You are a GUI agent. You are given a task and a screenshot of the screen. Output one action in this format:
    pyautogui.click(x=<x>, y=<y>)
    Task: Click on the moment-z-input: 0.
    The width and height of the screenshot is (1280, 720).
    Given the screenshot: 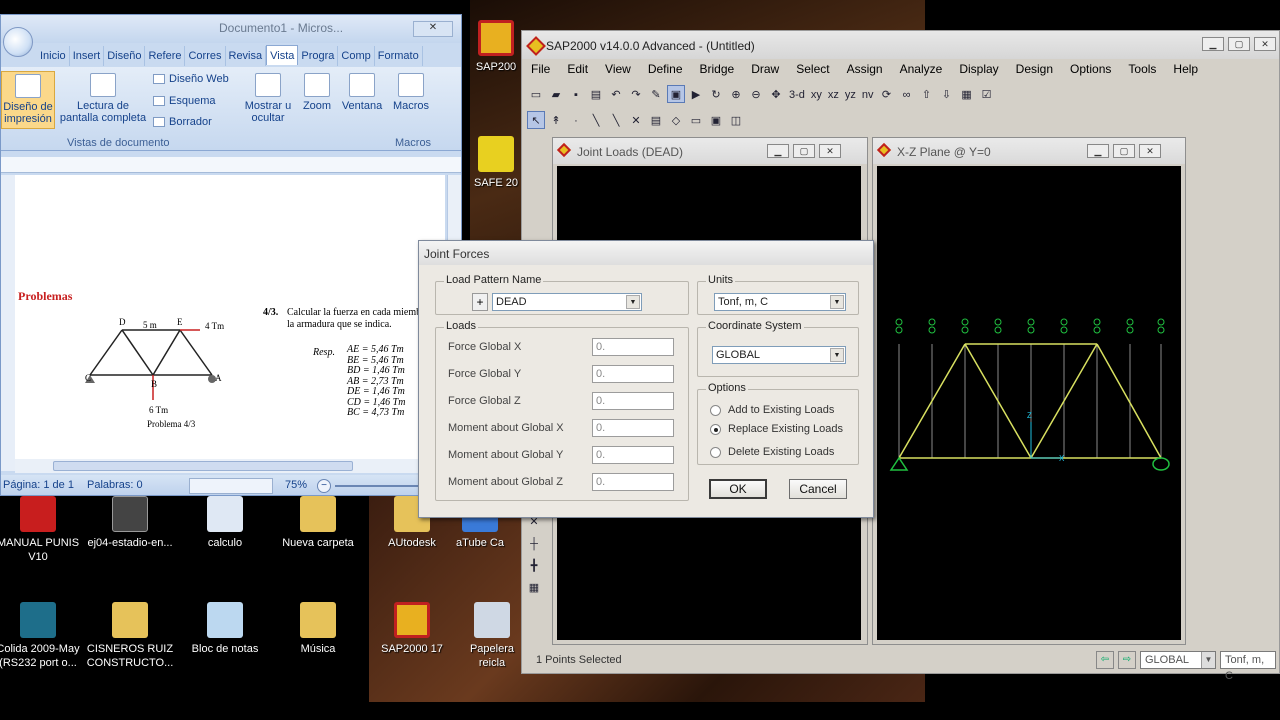 What is the action you would take?
    pyautogui.click(x=633, y=482)
    